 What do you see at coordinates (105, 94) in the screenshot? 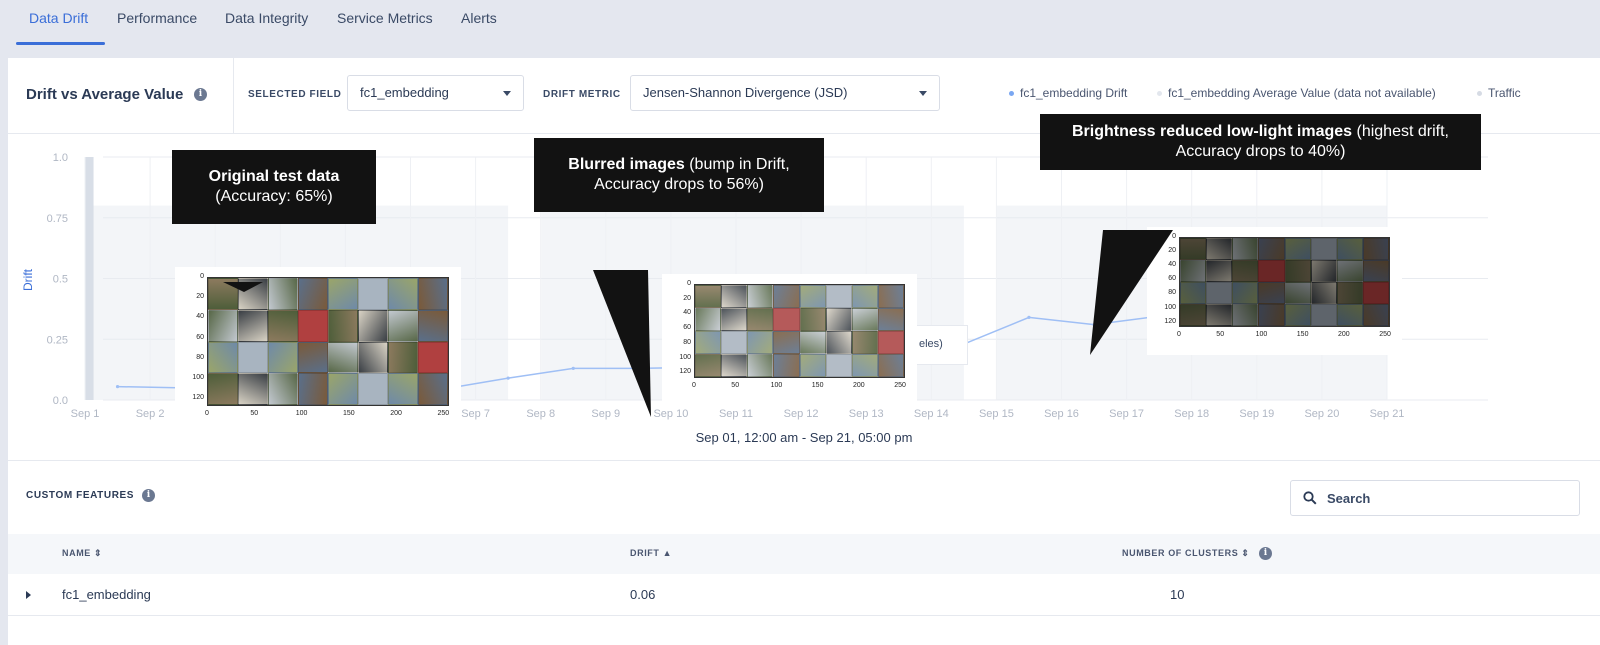
I see `card-title: Drift vs Average Value` at bounding box center [105, 94].